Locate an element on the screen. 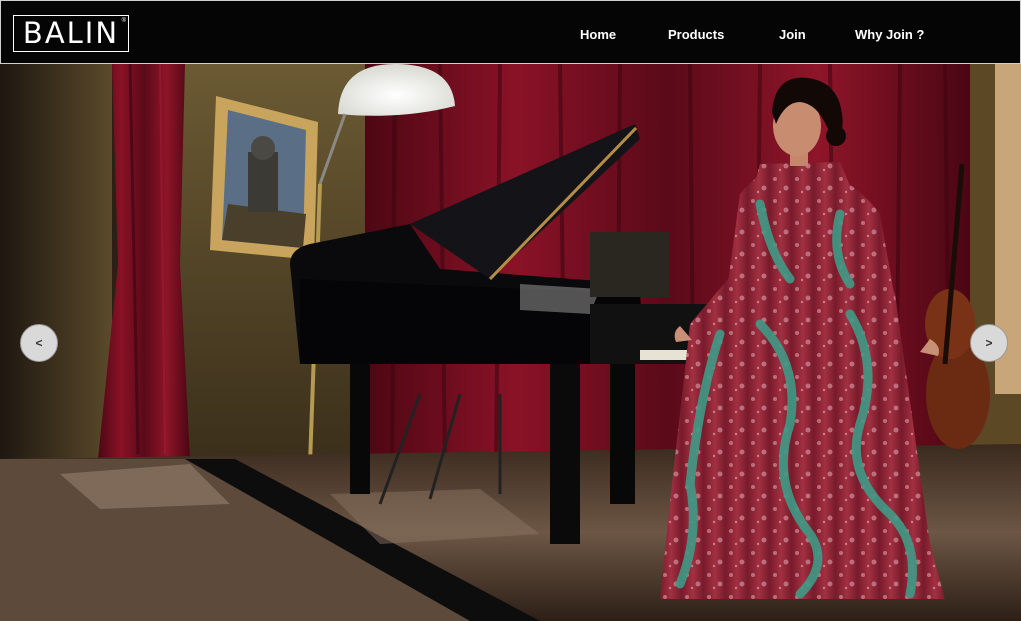  balin-logo: BALIN ® is located at coordinates (71, 33).